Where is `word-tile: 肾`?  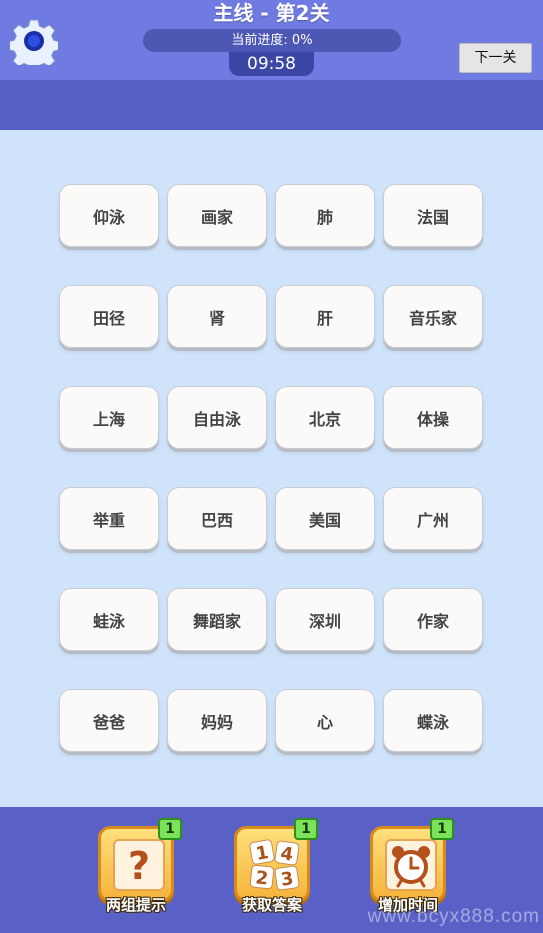
word-tile: 肾 is located at coordinates (217, 316).